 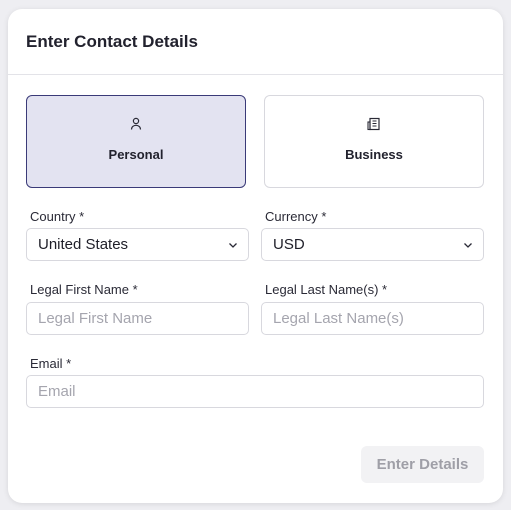 I want to click on first-name-field: Legal First Name, so click(x=137, y=318).